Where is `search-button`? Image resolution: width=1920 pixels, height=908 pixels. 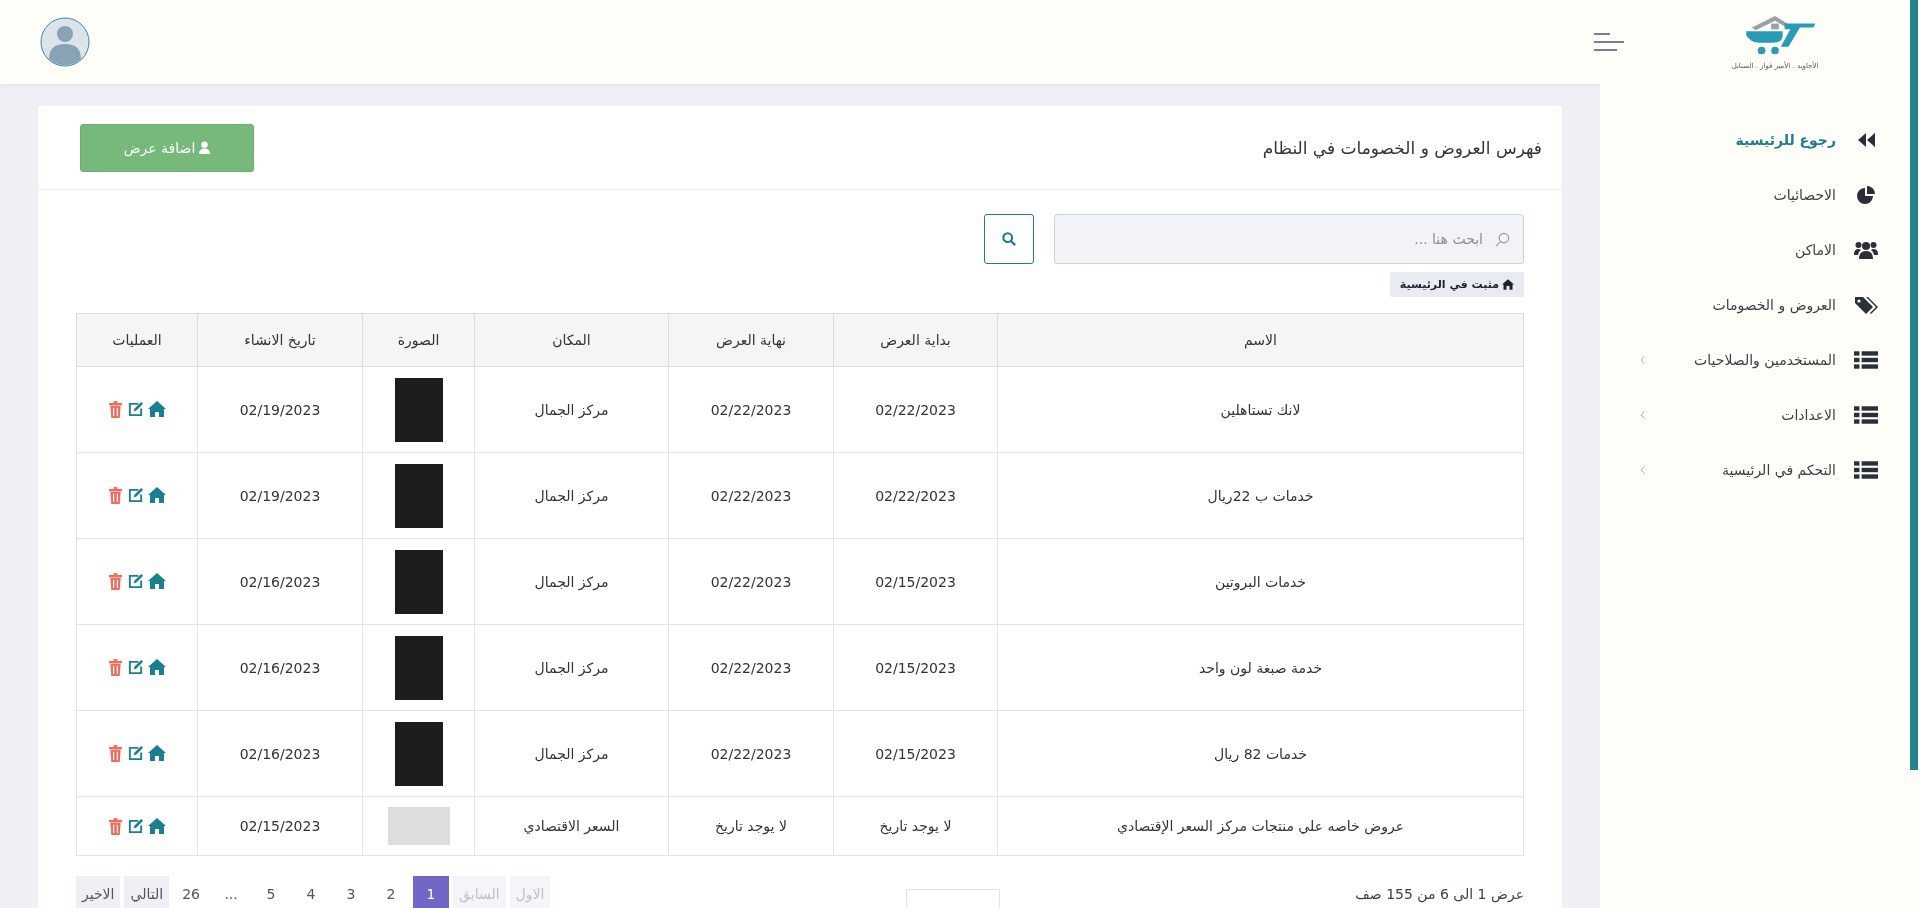
search-button is located at coordinates (1009, 239).